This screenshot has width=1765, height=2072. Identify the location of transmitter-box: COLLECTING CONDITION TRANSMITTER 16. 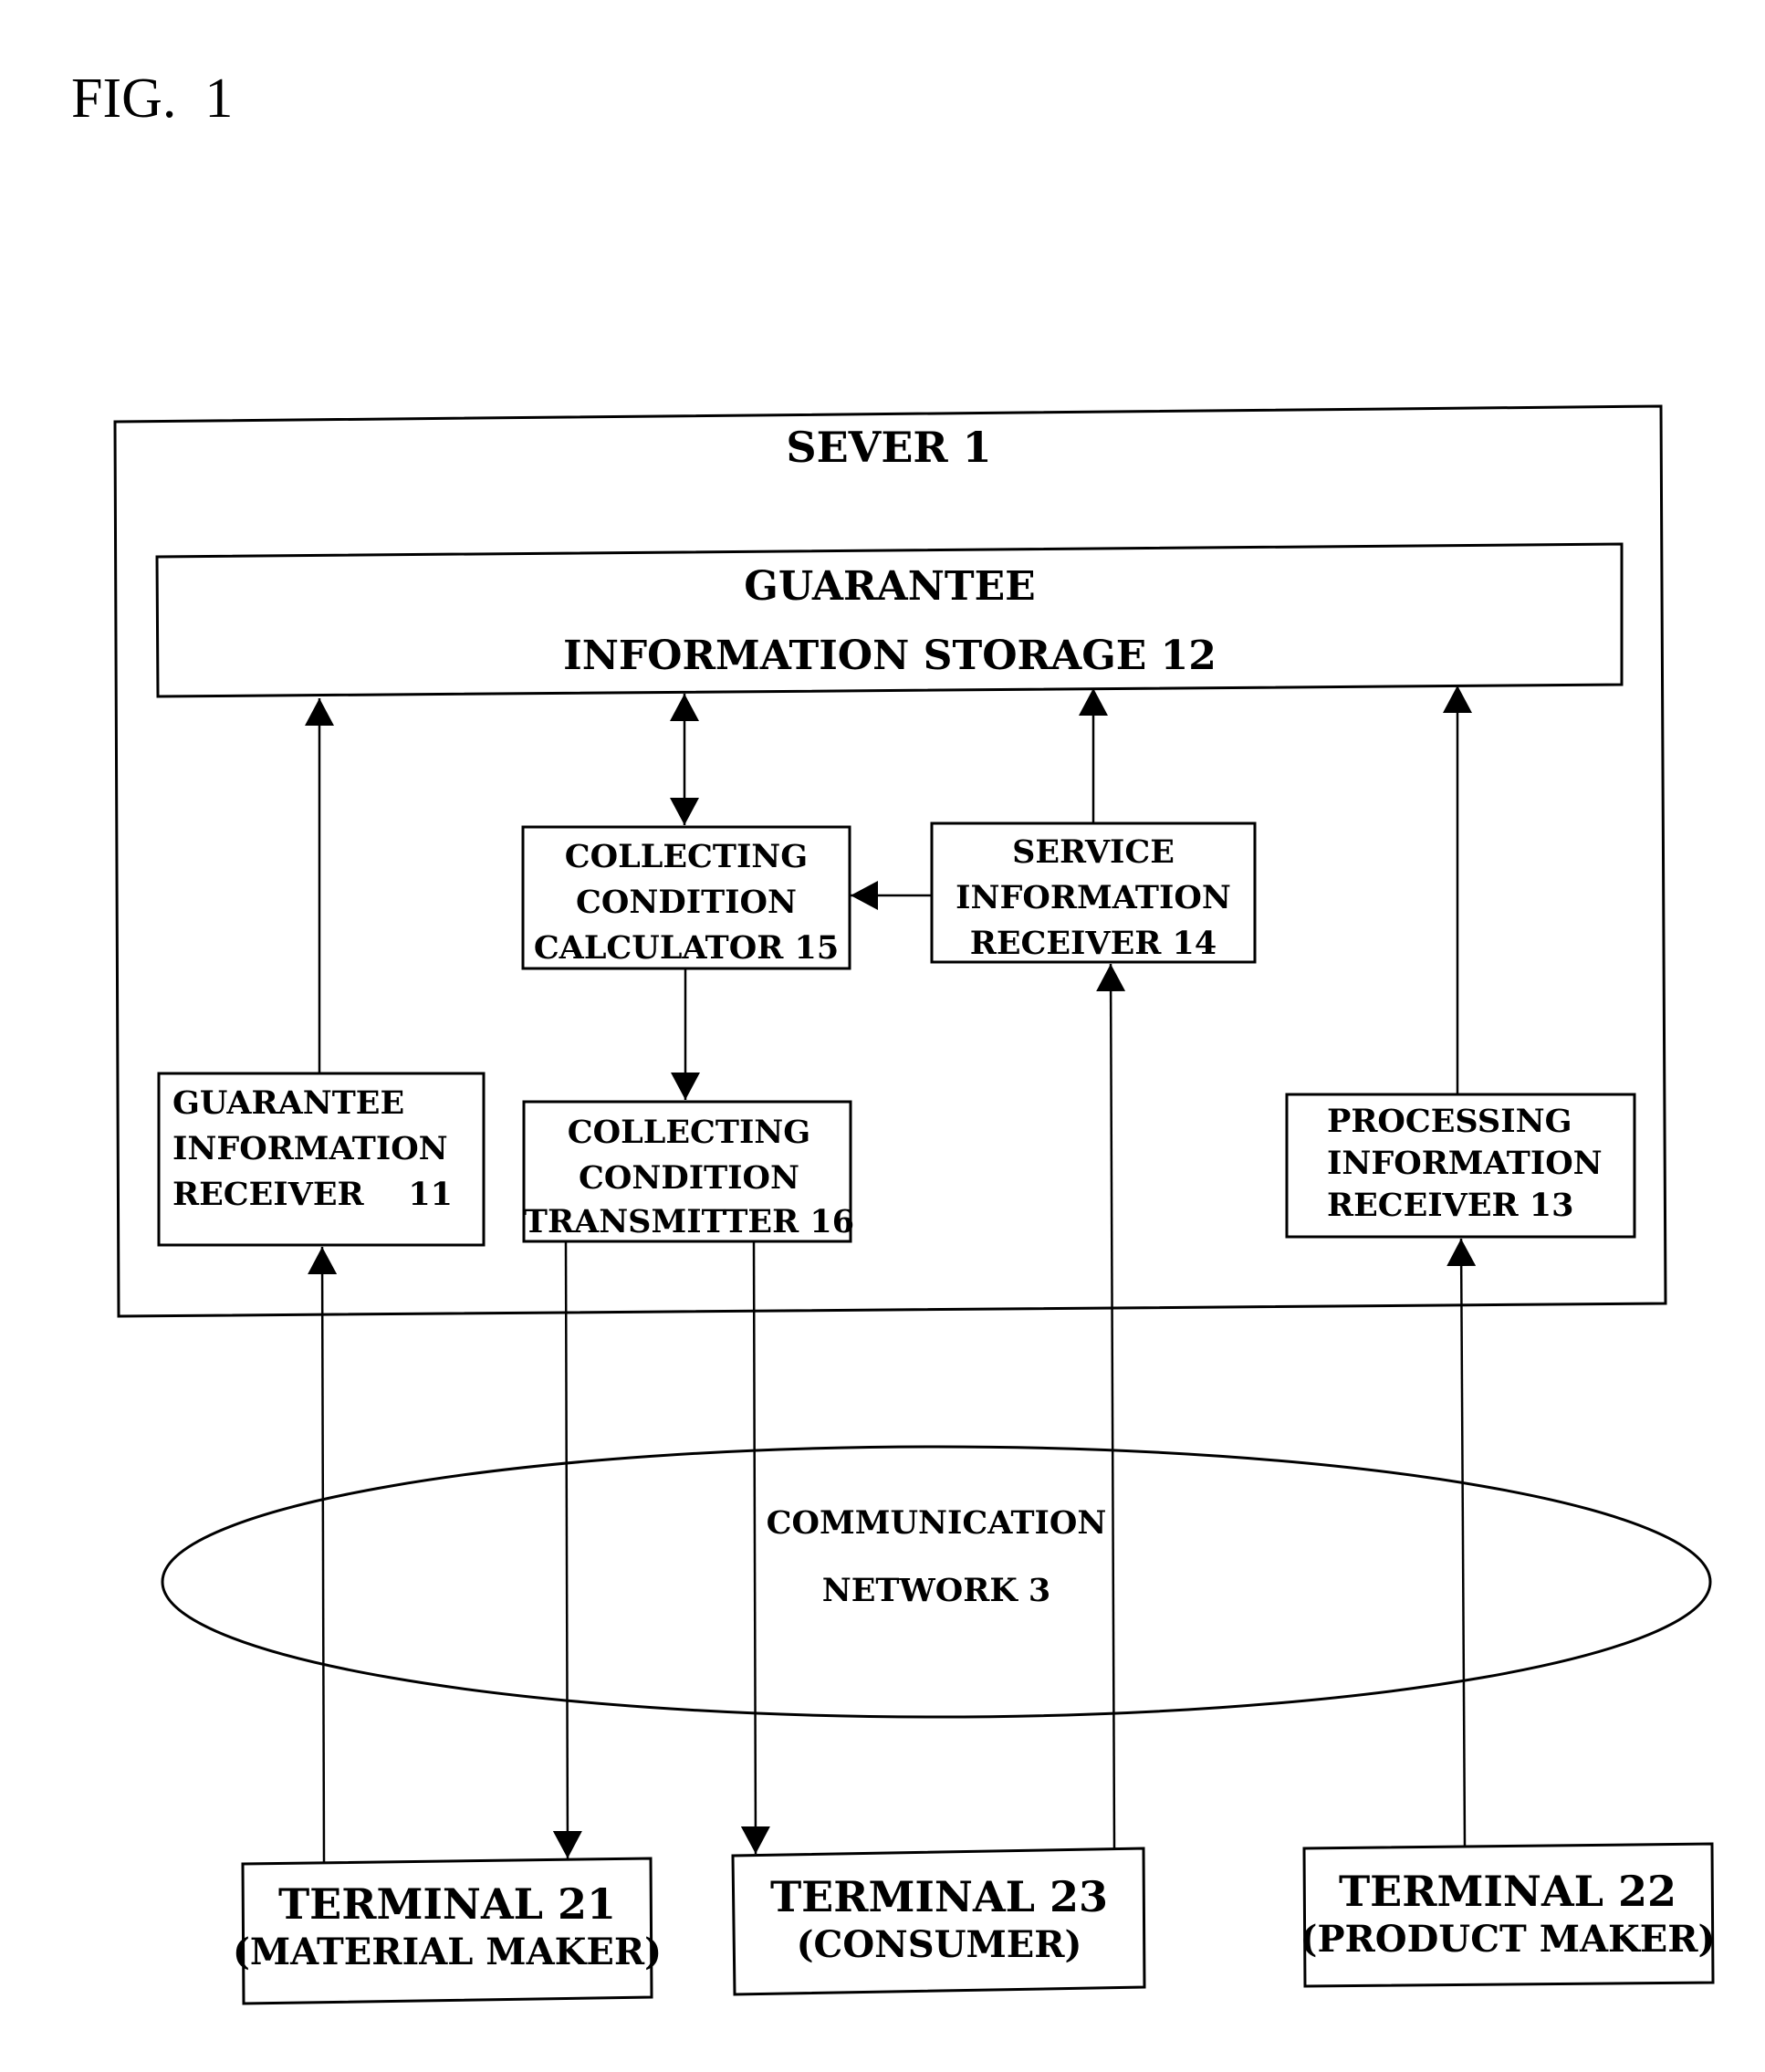
(688, 1171).